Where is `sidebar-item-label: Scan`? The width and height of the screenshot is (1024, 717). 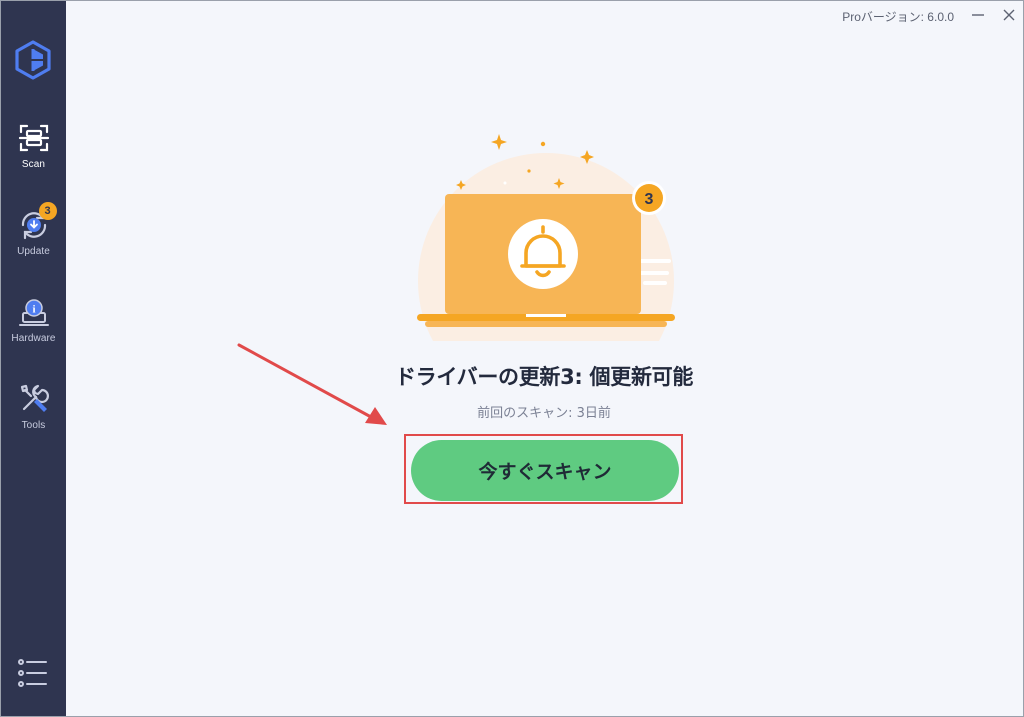 sidebar-item-label: Scan is located at coordinates (33, 164).